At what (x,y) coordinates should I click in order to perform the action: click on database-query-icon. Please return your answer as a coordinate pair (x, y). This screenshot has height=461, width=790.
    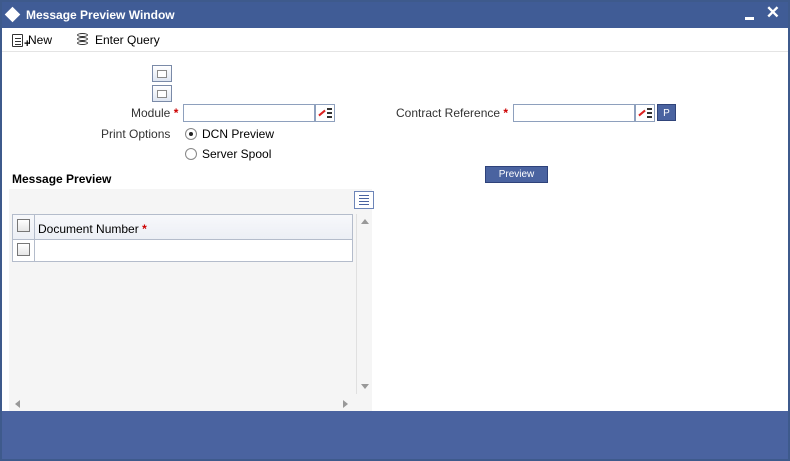
    Looking at the image, I should click on (83, 40).